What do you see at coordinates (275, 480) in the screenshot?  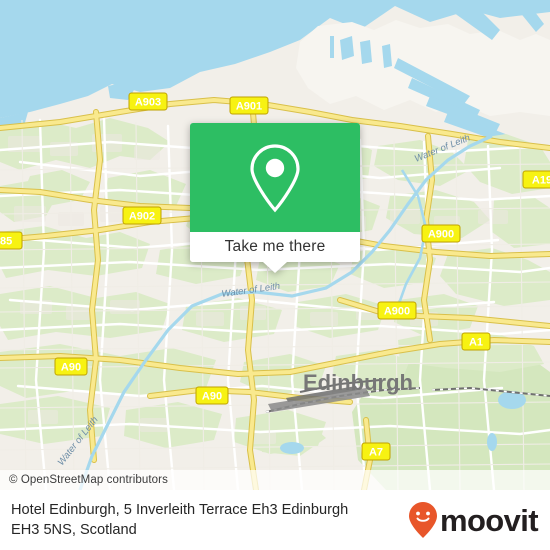 I see `osm-attribution: © OpenStreetMap contributors` at bounding box center [275, 480].